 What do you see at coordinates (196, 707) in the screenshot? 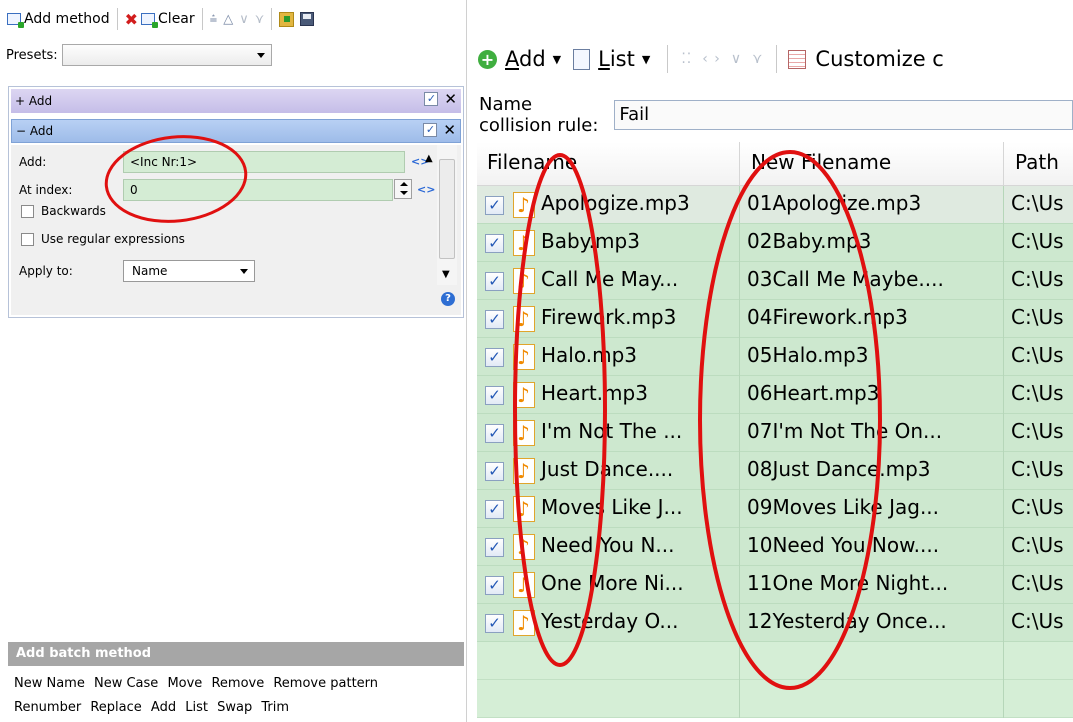
I see `batch-link-list: List` at bounding box center [196, 707].